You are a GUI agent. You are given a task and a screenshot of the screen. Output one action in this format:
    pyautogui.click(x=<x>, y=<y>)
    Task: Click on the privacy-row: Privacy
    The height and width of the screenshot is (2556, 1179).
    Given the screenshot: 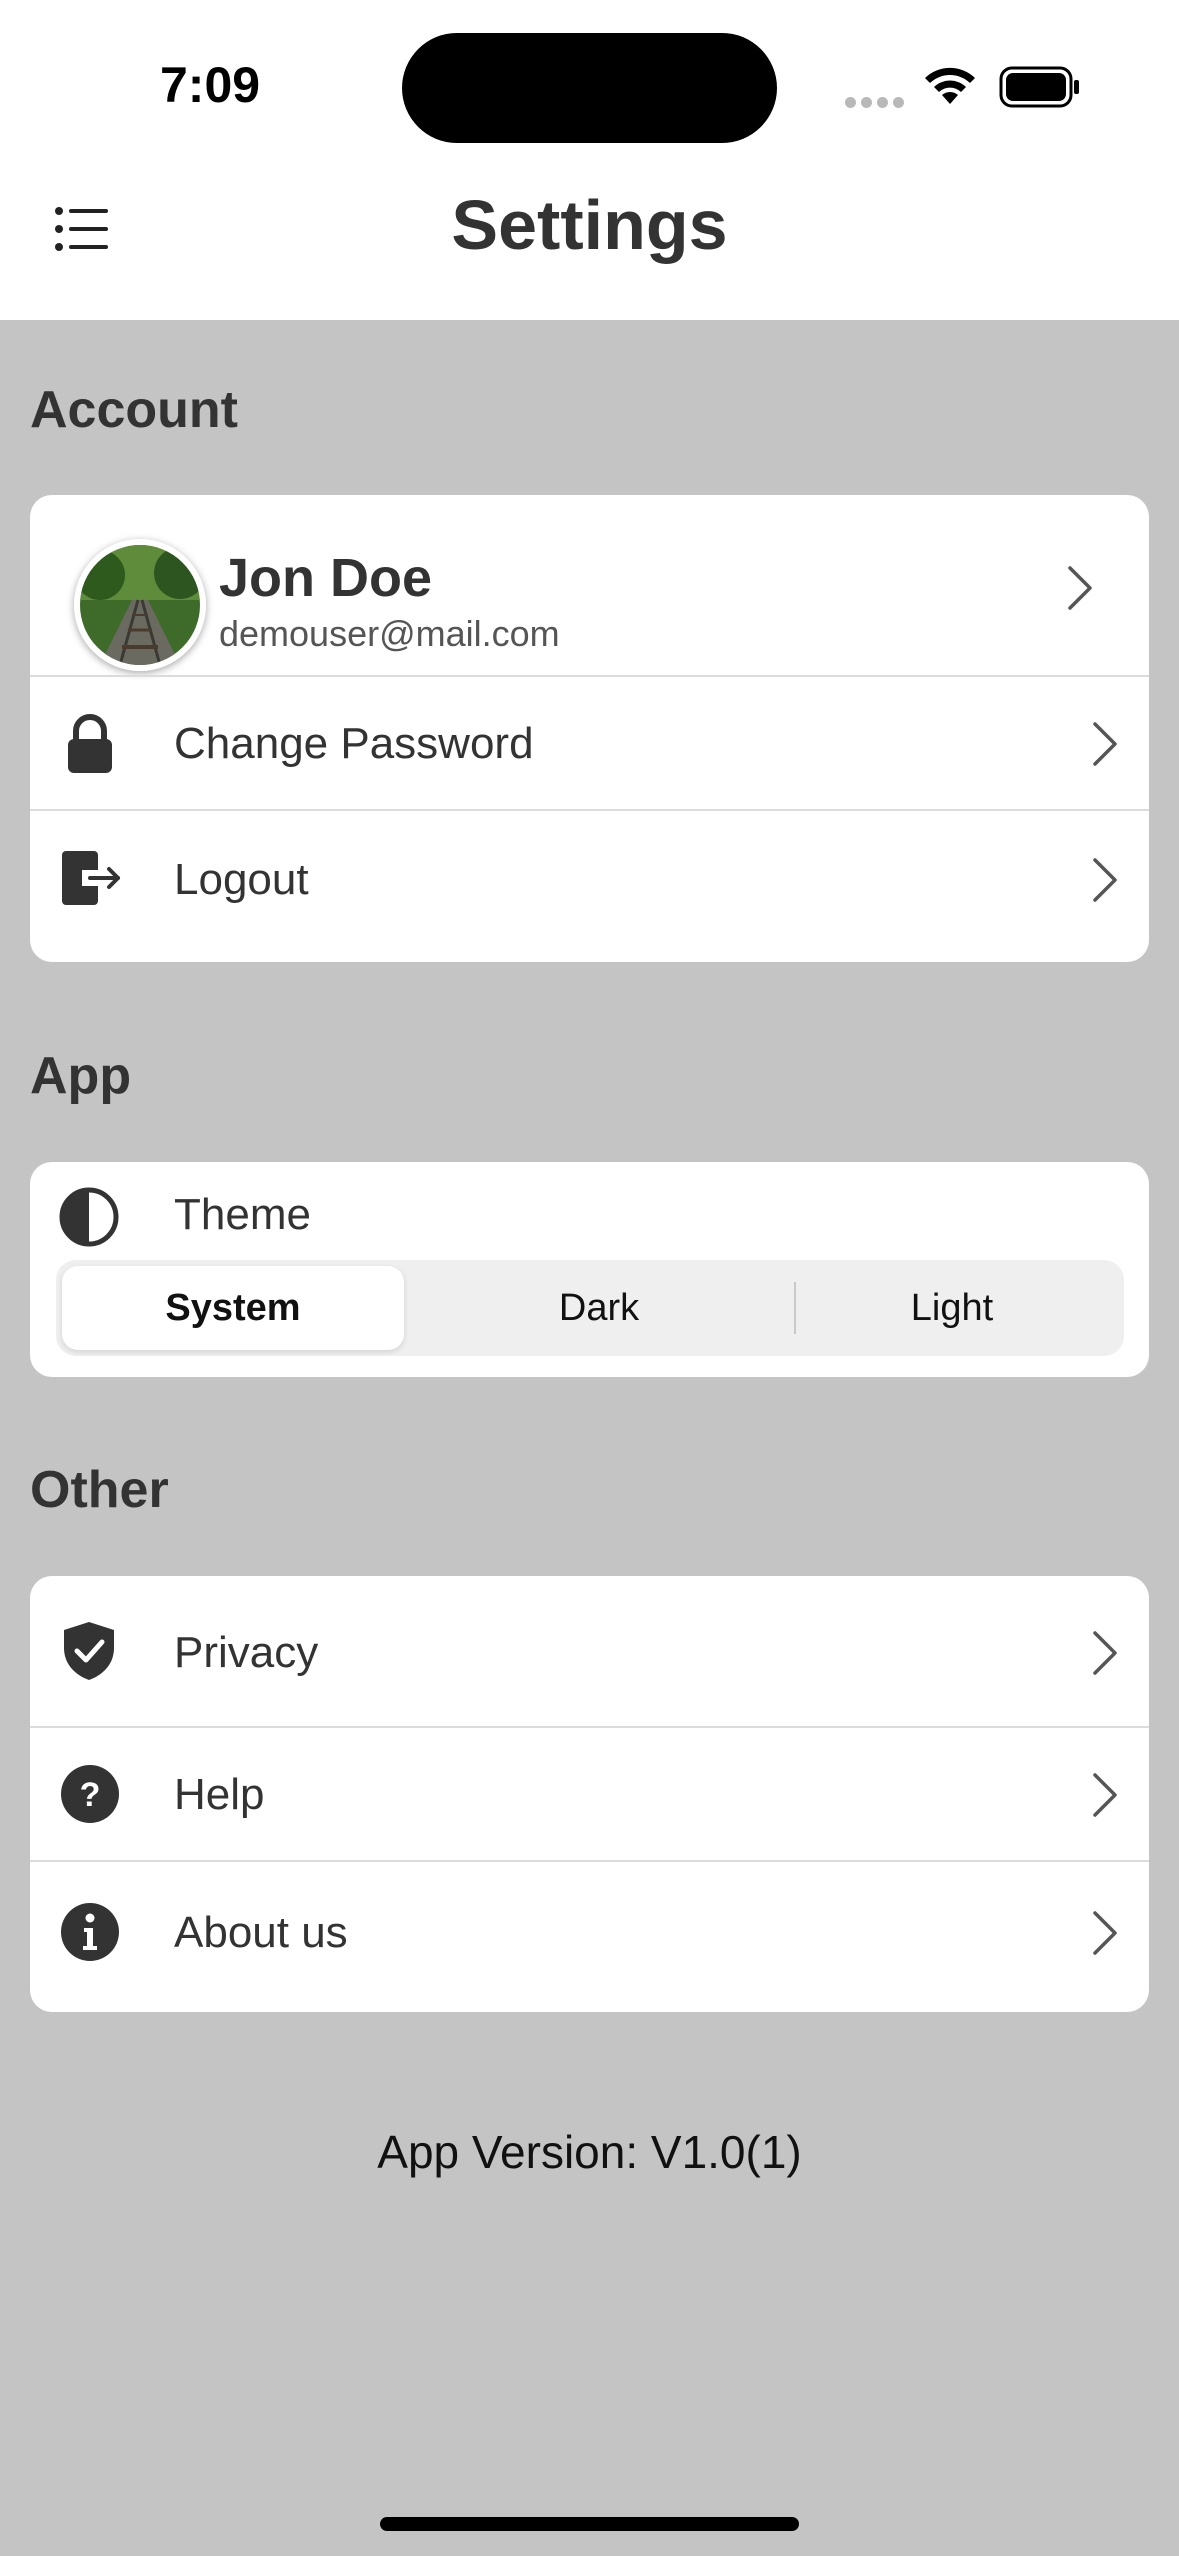 What is the action you would take?
    pyautogui.click(x=589, y=1651)
    